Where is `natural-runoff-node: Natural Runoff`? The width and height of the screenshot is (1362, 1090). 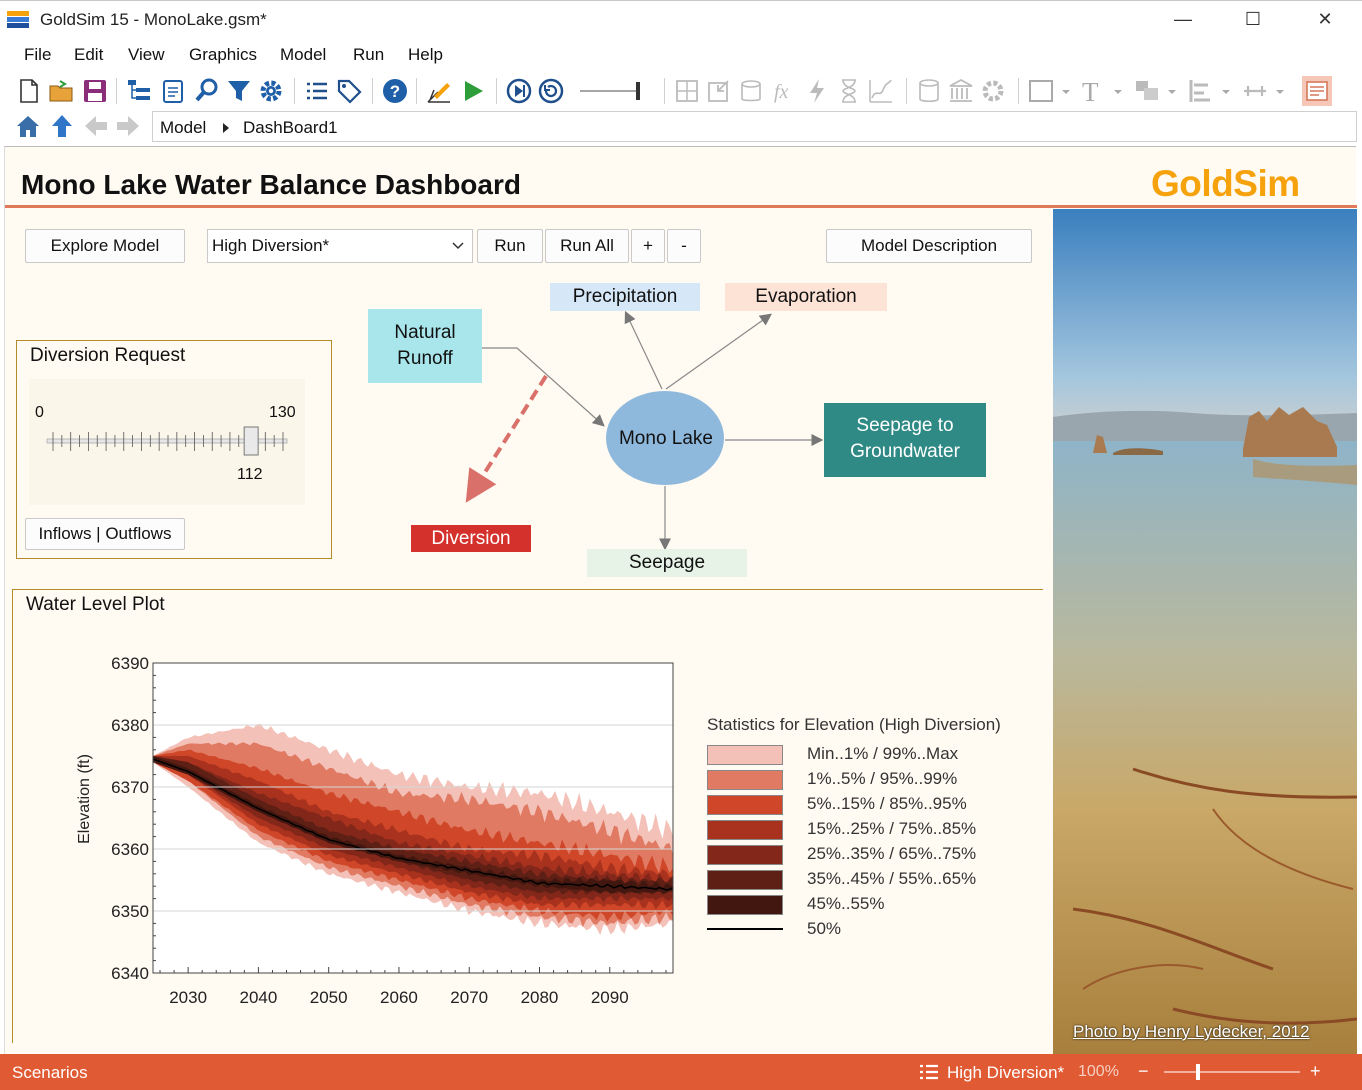
natural-runoff-node: Natural Runoff is located at coordinates (425, 346).